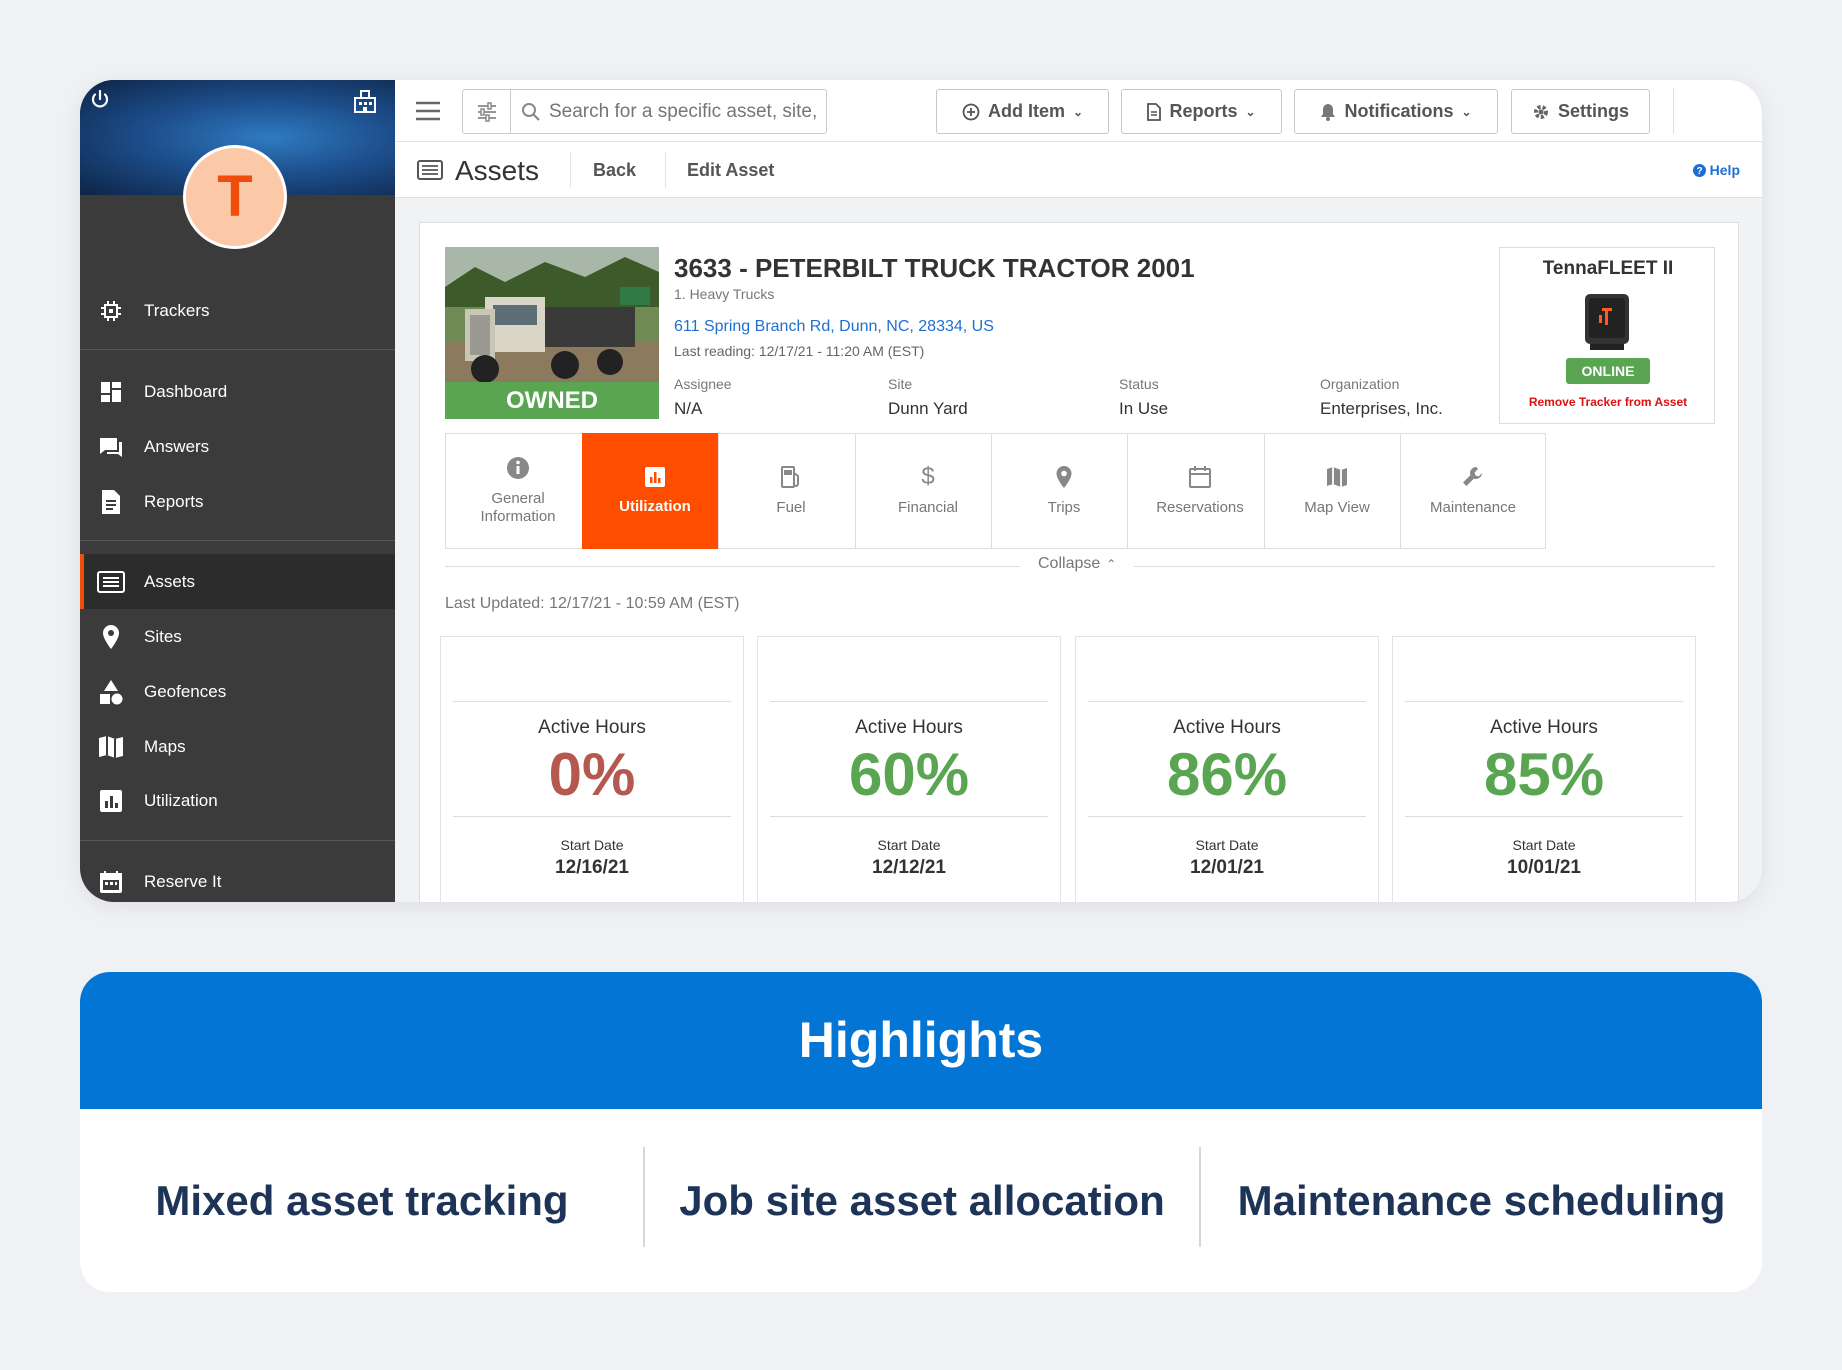  Describe the element at coordinates (1481, 1200) in the screenshot. I see `highlight-item: Maintenance scheduling` at that location.